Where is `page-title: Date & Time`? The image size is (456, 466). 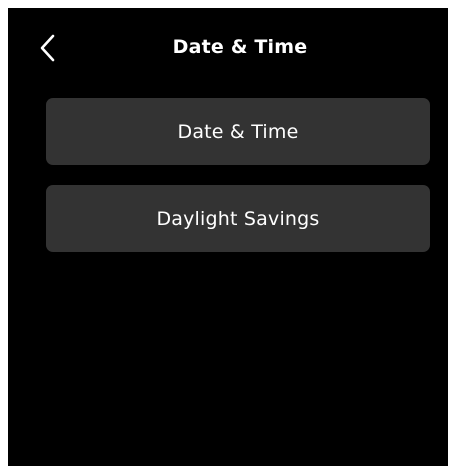
page-title: Date & Time is located at coordinates (240, 47).